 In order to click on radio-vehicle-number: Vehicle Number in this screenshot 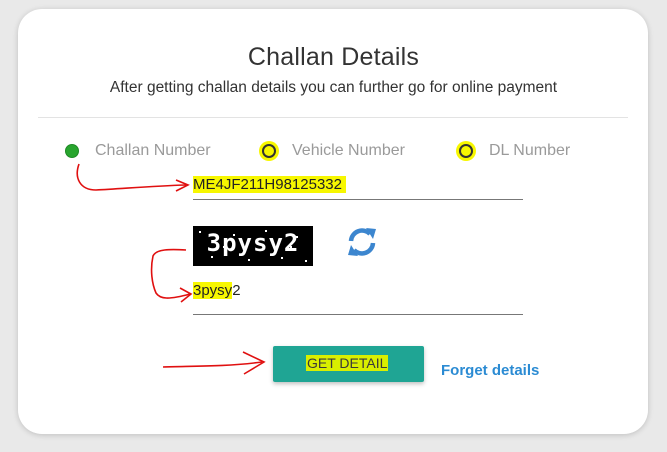, I will do `click(333, 151)`.